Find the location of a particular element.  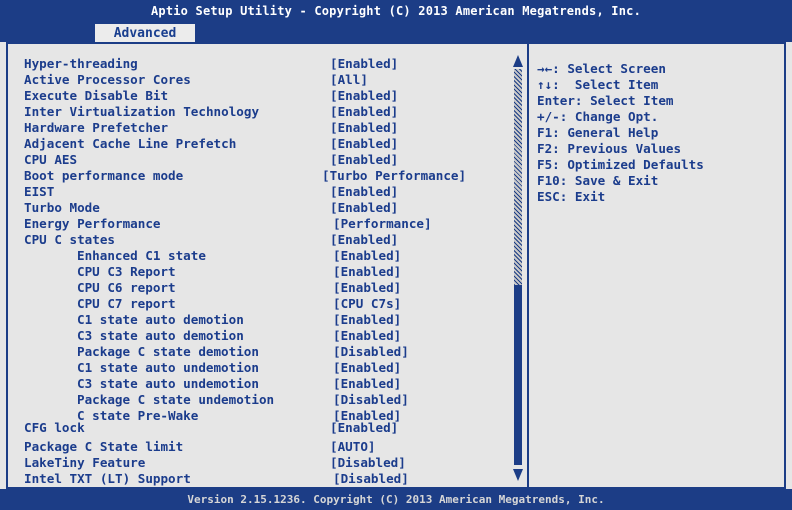

scrollbar is located at coordinates (518, 269).